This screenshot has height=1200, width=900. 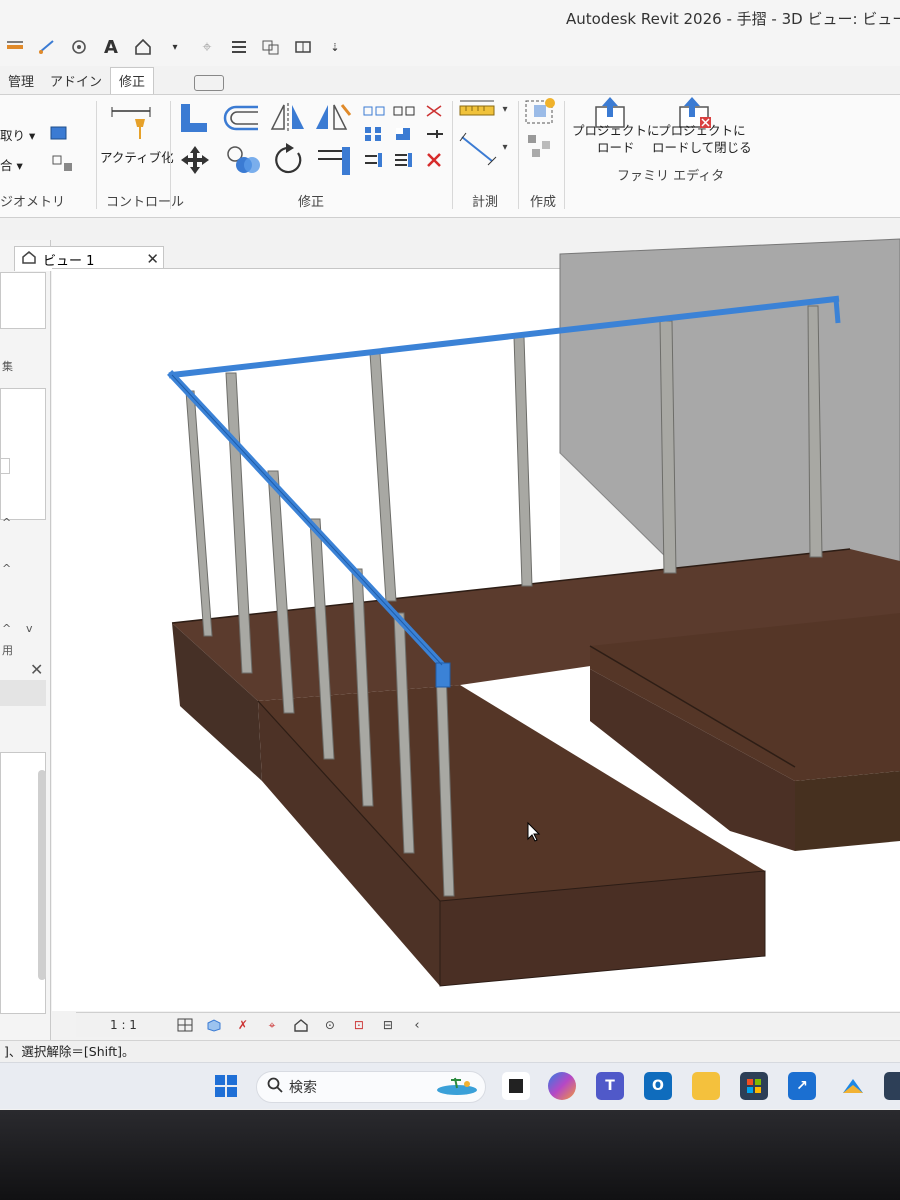 I want to click on onedrive-icon, so click(x=852, y=1086).